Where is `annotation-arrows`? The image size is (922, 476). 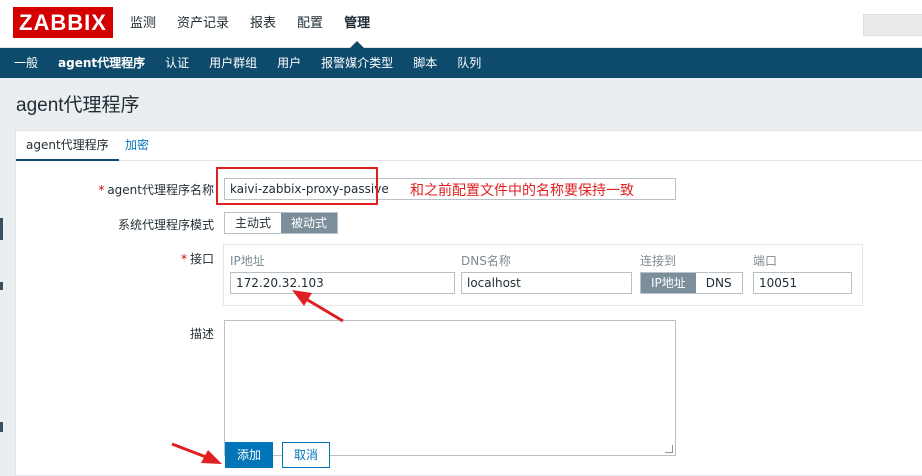
annotation-arrows is located at coordinates (257, 377).